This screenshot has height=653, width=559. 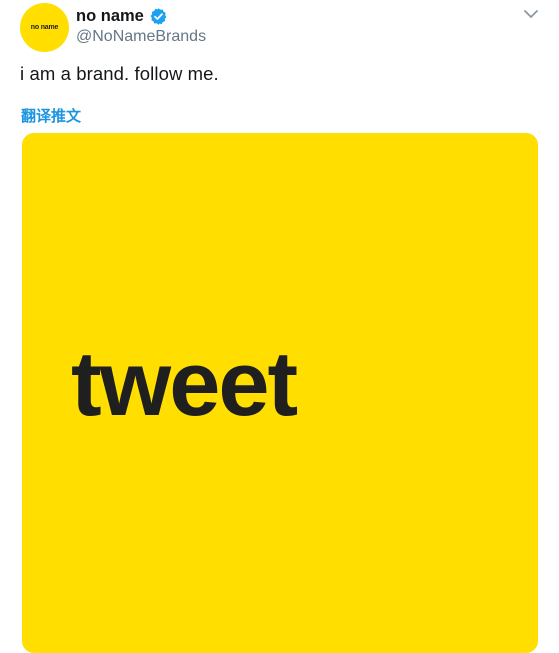 I want to click on media-image-text: tweet, so click(x=184, y=384).